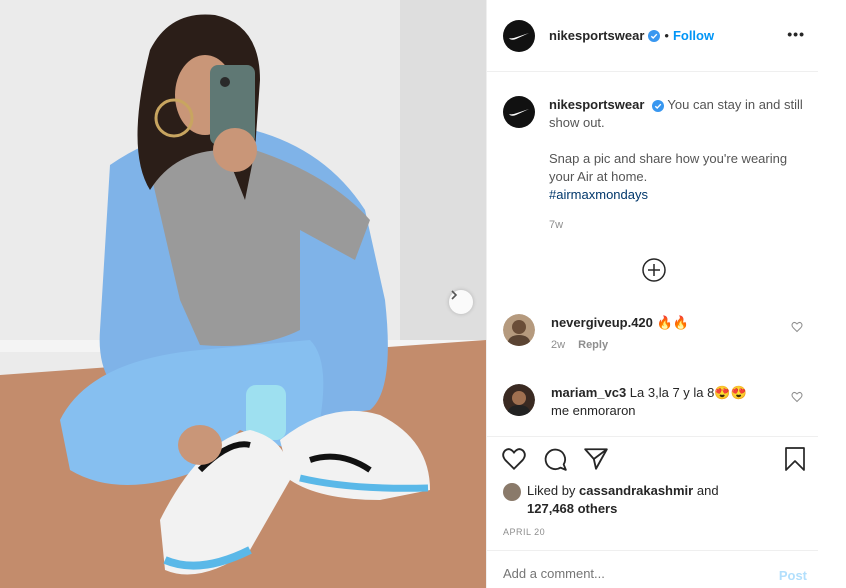  Describe the element at coordinates (693, 35) in the screenshot. I see `follow-button: Follow` at that location.